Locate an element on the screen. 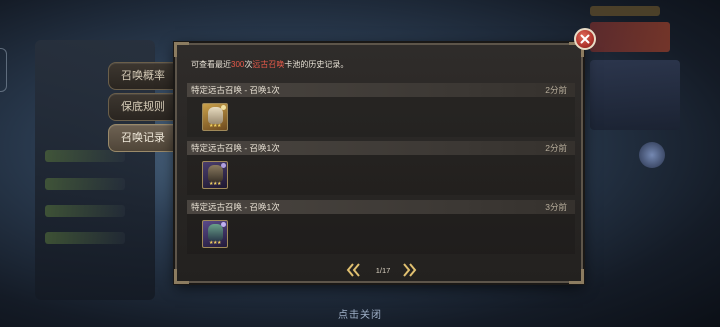  side-drawer-handle is located at coordinates (3, 70).